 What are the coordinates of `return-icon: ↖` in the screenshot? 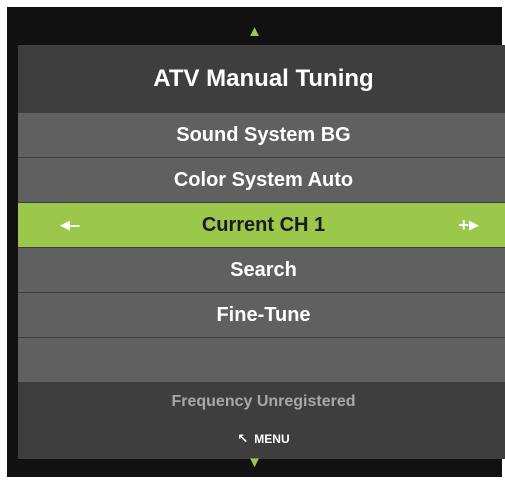 It's located at (243, 438).